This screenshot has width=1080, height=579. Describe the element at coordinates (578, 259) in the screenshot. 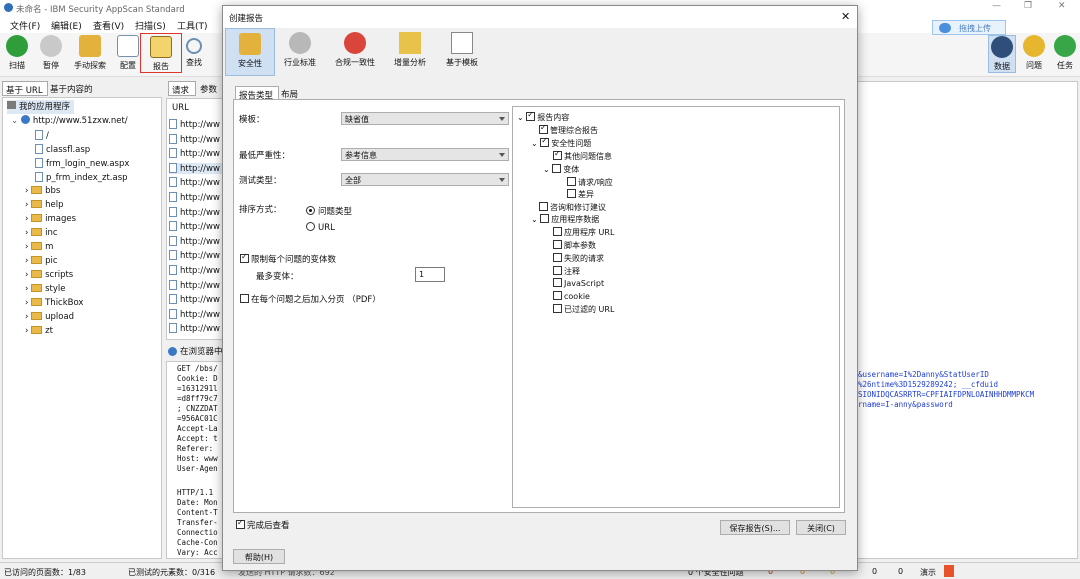

I see `content-node: 失败的请求` at that location.